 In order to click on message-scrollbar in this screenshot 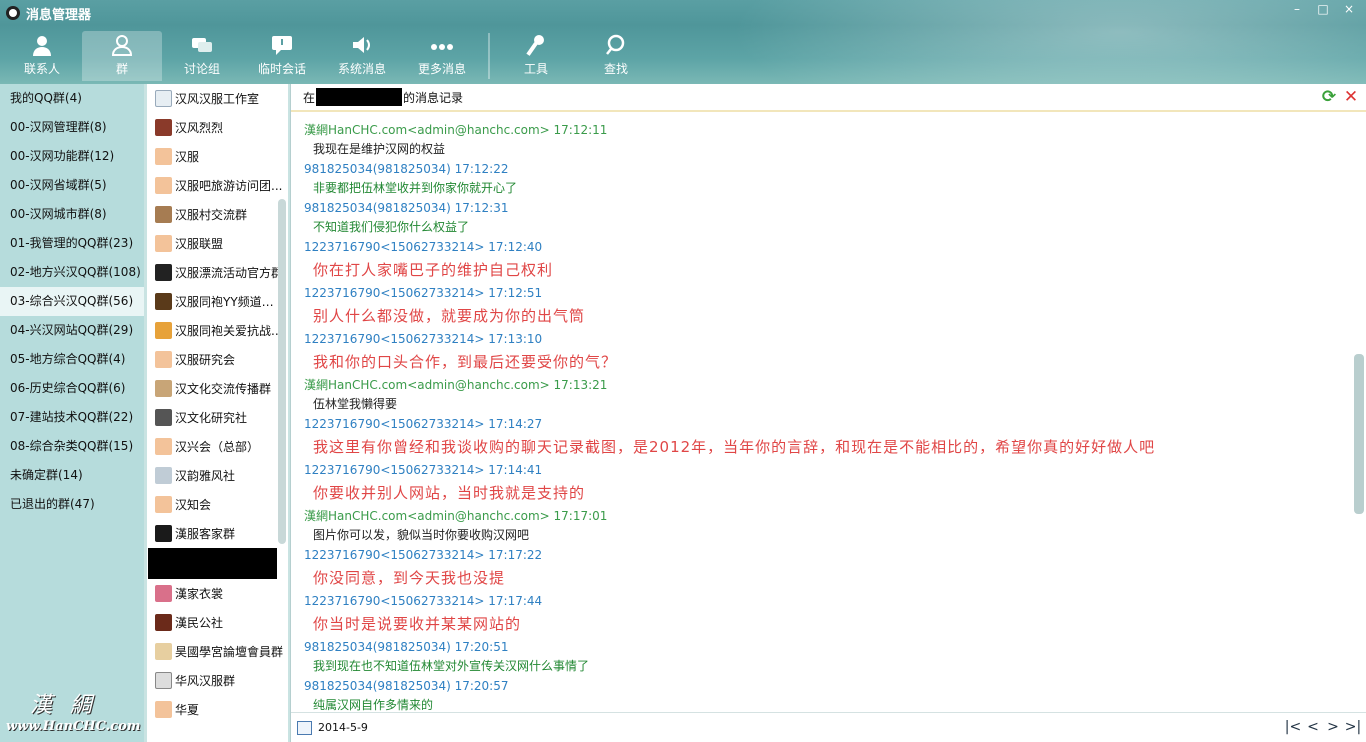, I will do `click(1359, 434)`.